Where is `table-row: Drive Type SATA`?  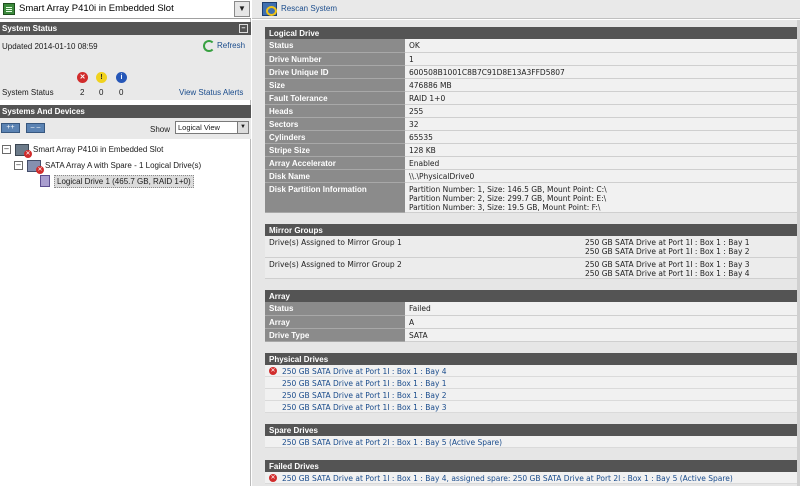
table-row: Drive Type SATA is located at coordinates (532, 335).